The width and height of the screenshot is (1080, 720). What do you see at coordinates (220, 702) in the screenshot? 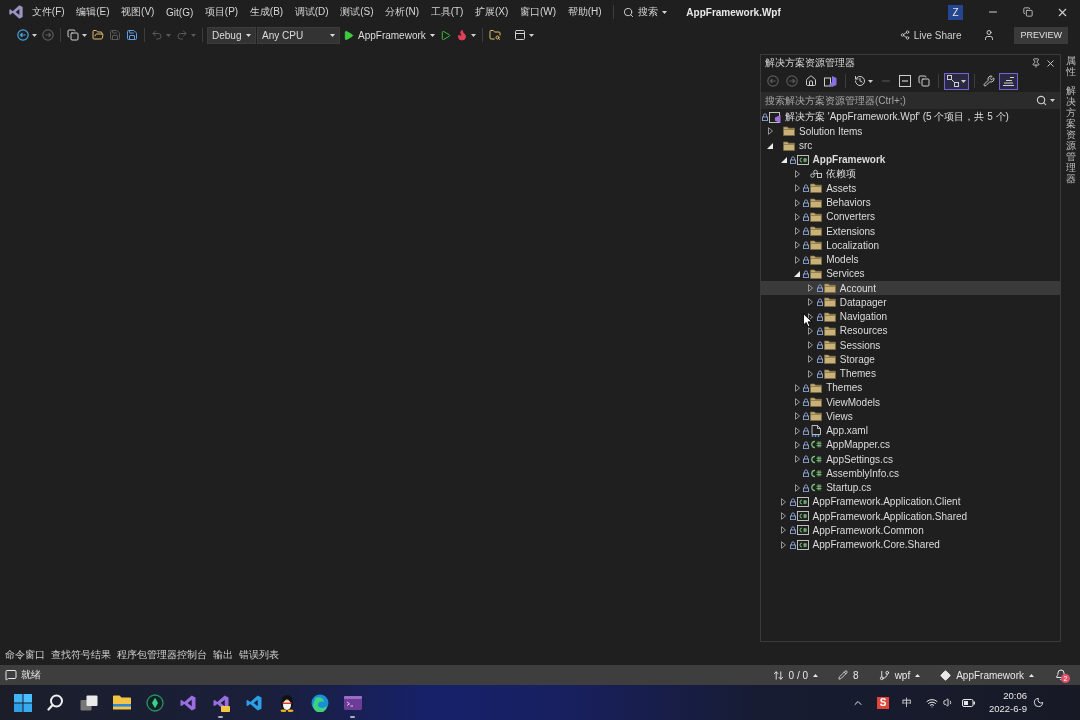
I see `ribbon-logo-tag-icon` at bounding box center [220, 702].